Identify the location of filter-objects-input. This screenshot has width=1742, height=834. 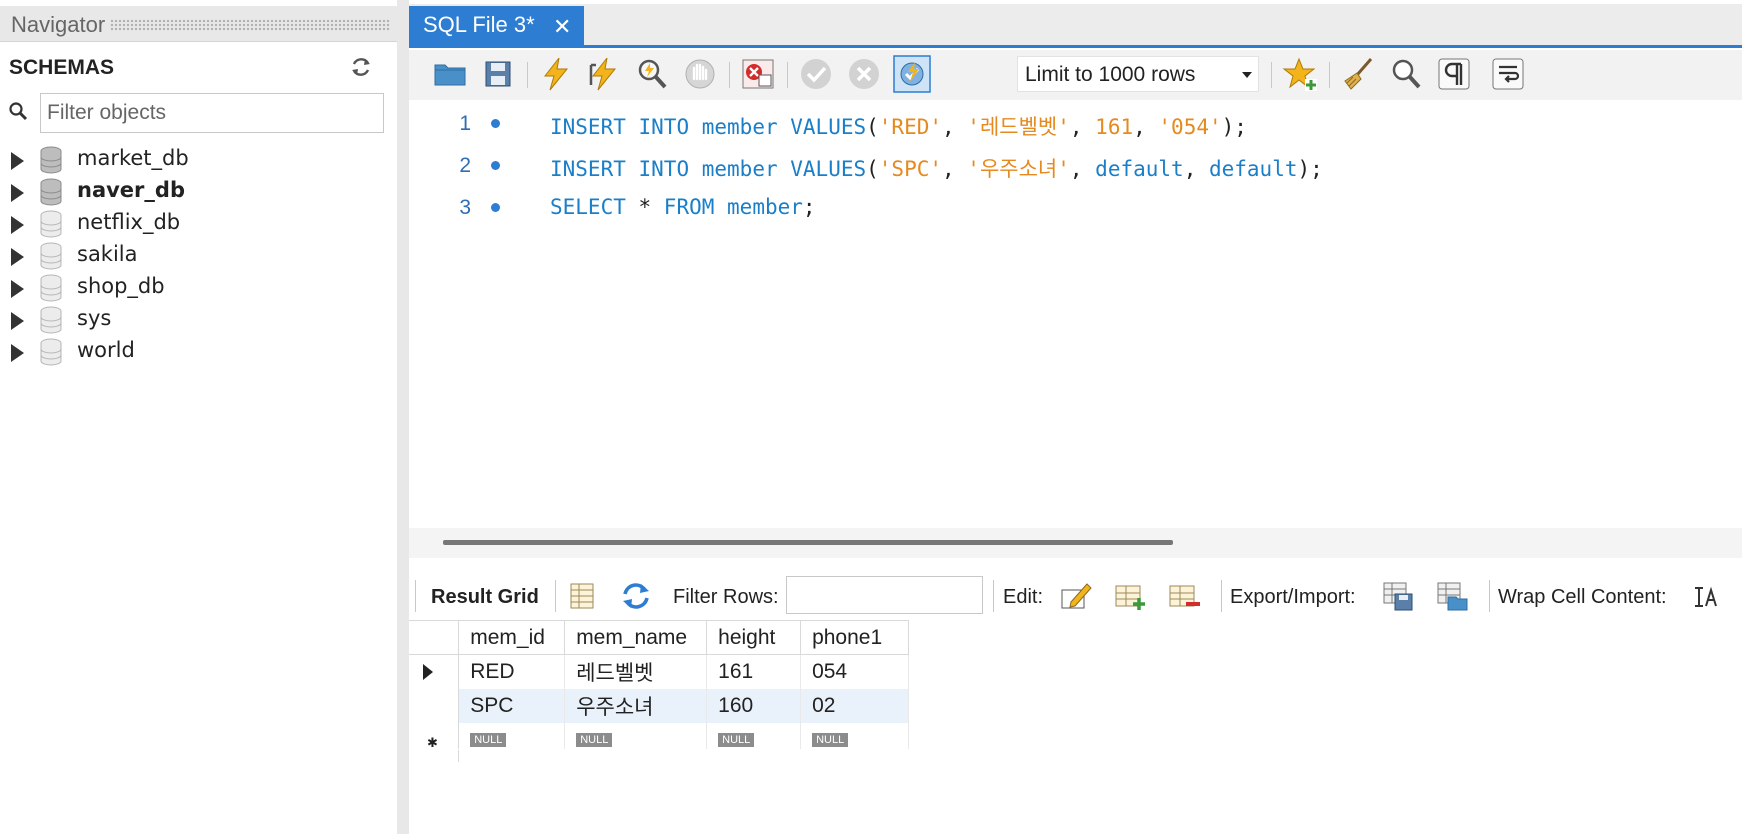
(212, 113).